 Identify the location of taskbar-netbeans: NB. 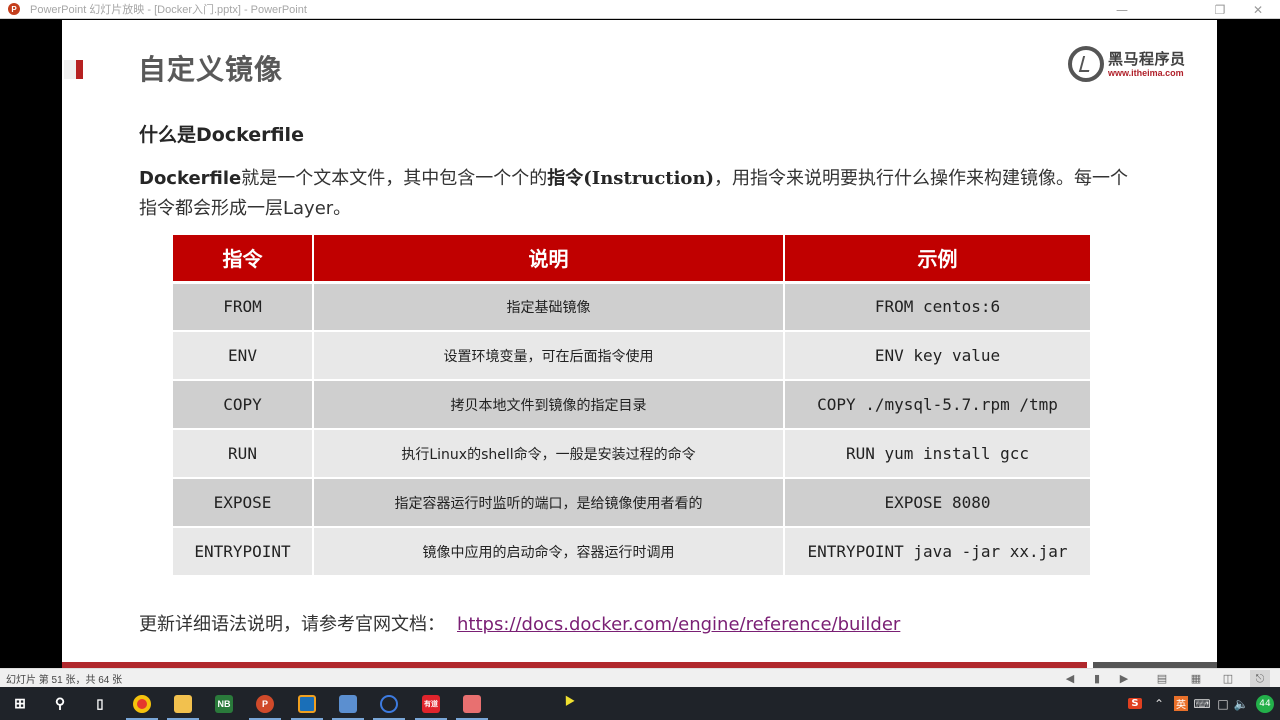
(224, 703).